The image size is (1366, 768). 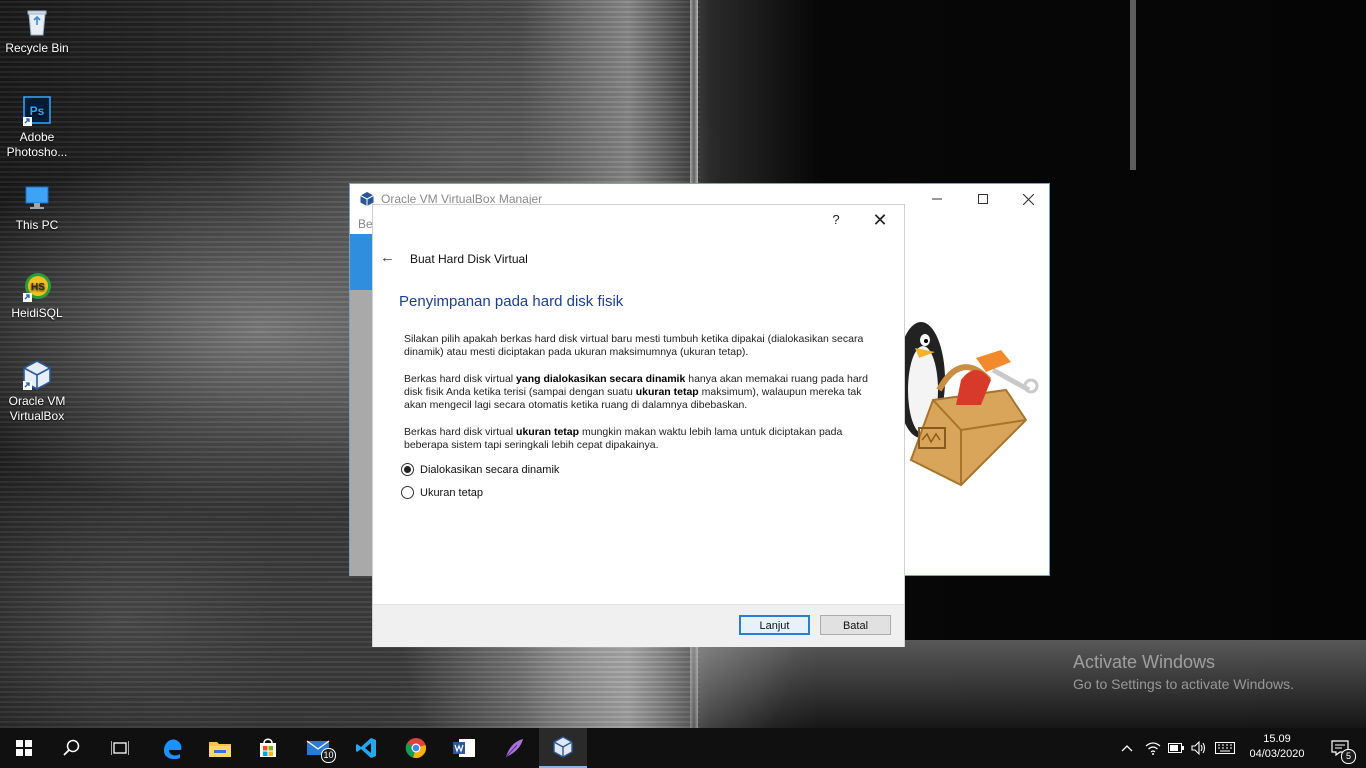 What do you see at coordinates (1348, 756) in the screenshot?
I see `notification-badge: 5` at bounding box center [1348, 756].